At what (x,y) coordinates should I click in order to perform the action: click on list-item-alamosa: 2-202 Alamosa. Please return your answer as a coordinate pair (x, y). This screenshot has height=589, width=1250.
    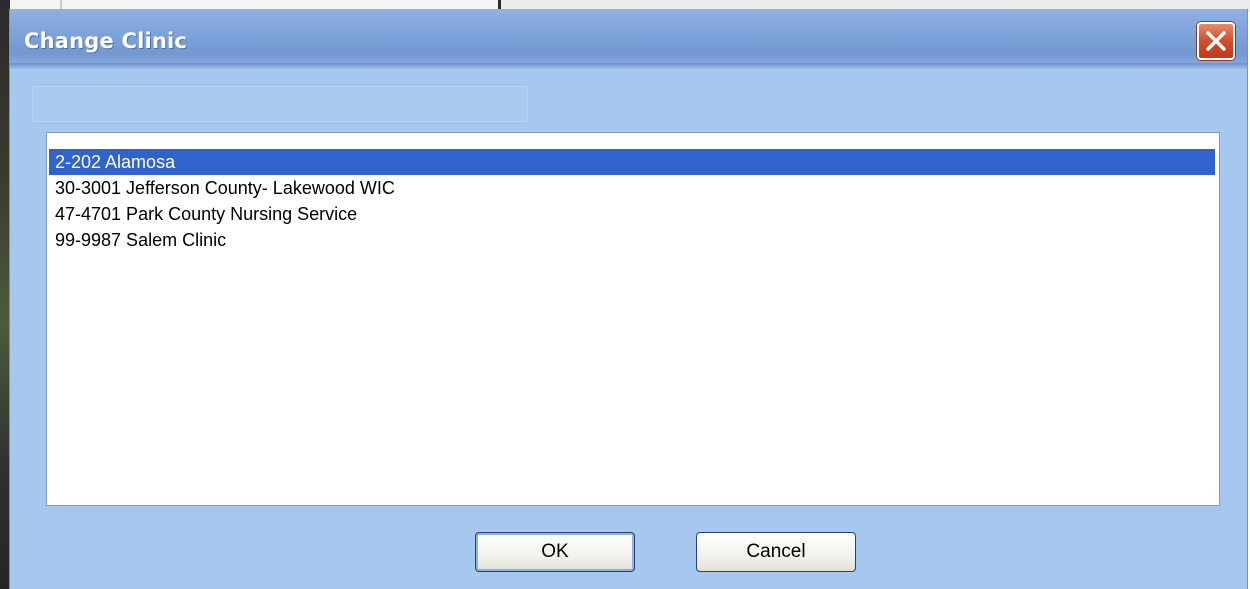
    Looking at the image, I should click on (632, 162).